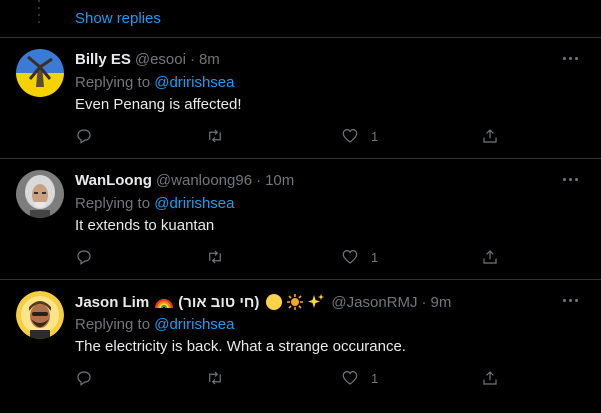 This screenshot has width=601, height=413. Describe the element at coordinates (209, 59) in the screenshot. I see `timestamp: 8m` at that location.